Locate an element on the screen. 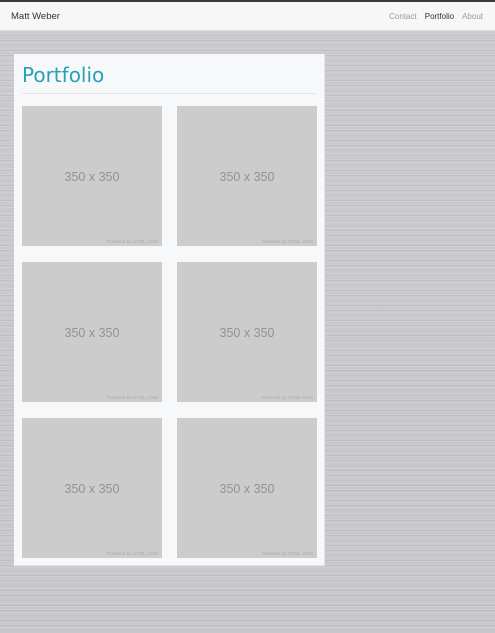 The height and width of the screenshot is (633, 495). nav-links: Contact Portfolio About is located at coordinates (436, 16).